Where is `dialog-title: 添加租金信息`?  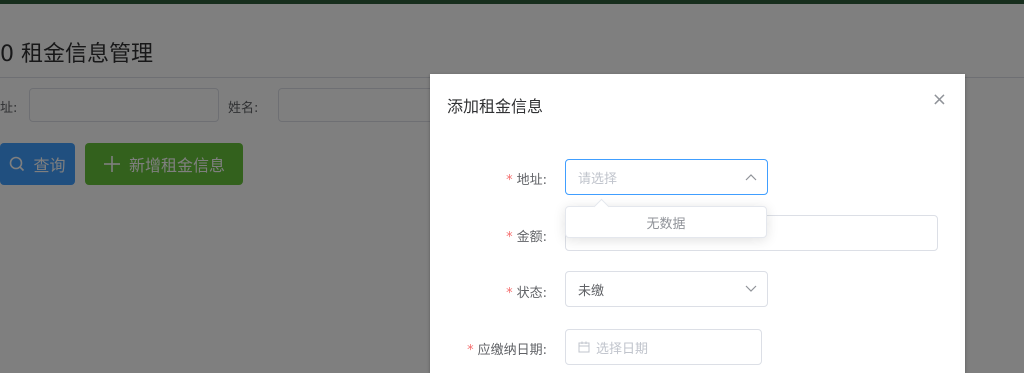
dialog-title: 添加租金信息 is located at coordinates (495, 106).